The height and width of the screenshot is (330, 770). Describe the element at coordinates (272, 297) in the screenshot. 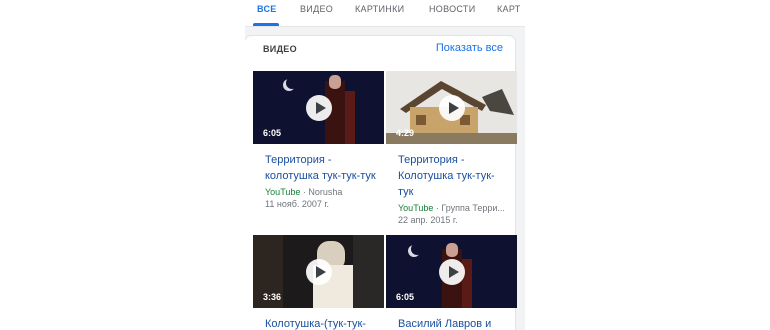

I see `video-duration: 3:36` at that location.